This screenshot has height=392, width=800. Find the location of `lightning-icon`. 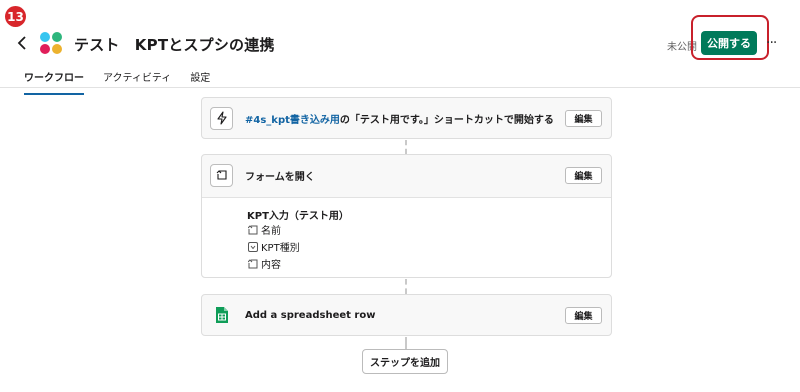

lightning-icon is located at coordinates (221, 118).